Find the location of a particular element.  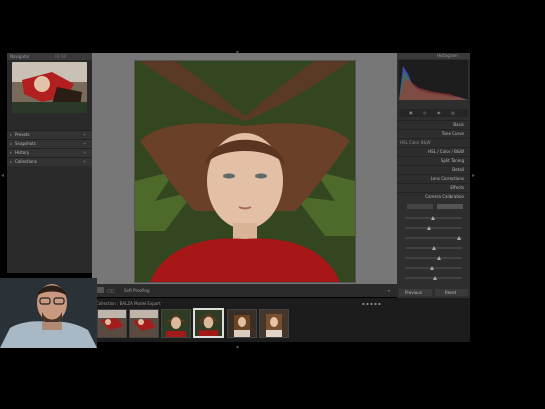

lens-corrections-label: Lens Corrections is located at coordinates (447, 178).